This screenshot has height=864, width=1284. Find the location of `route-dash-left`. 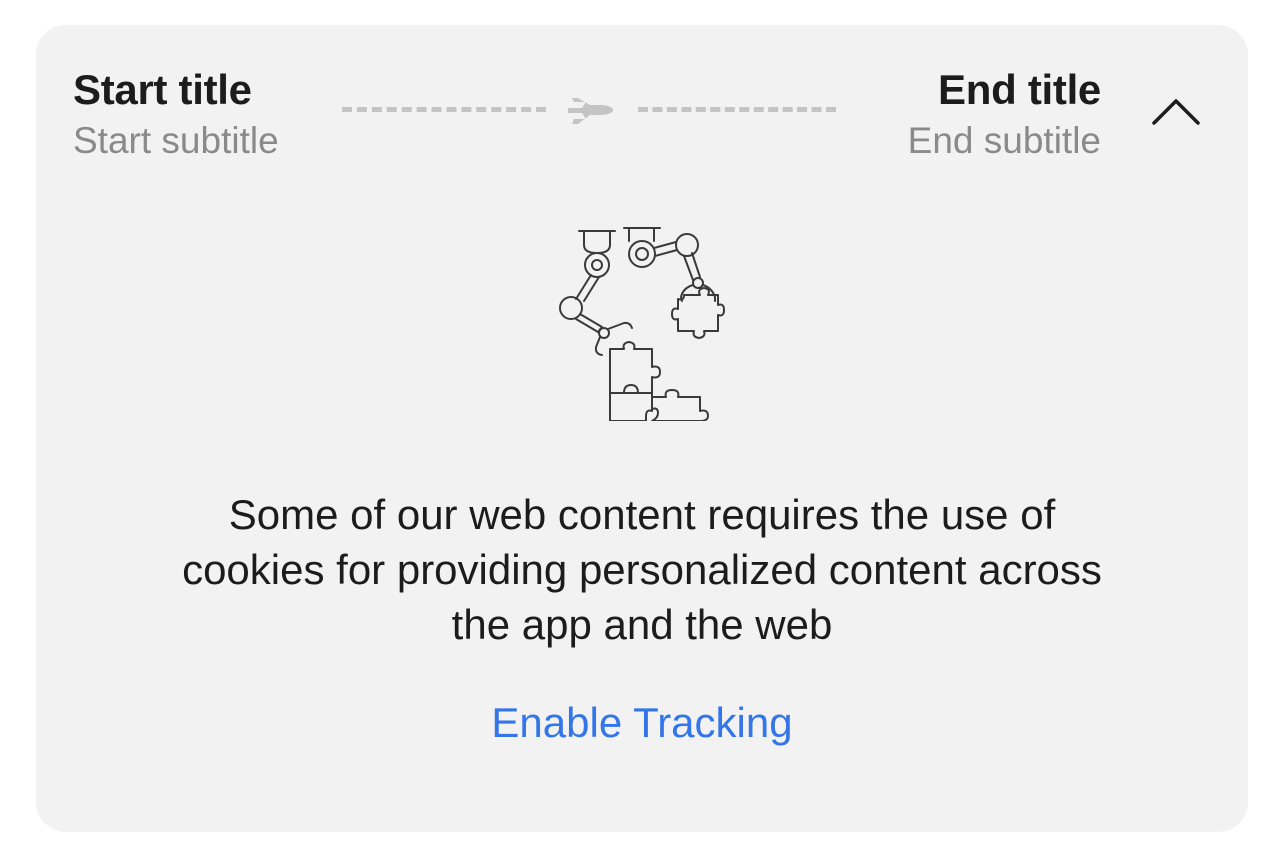

route-dash-left is located at coordinates (444, 109).